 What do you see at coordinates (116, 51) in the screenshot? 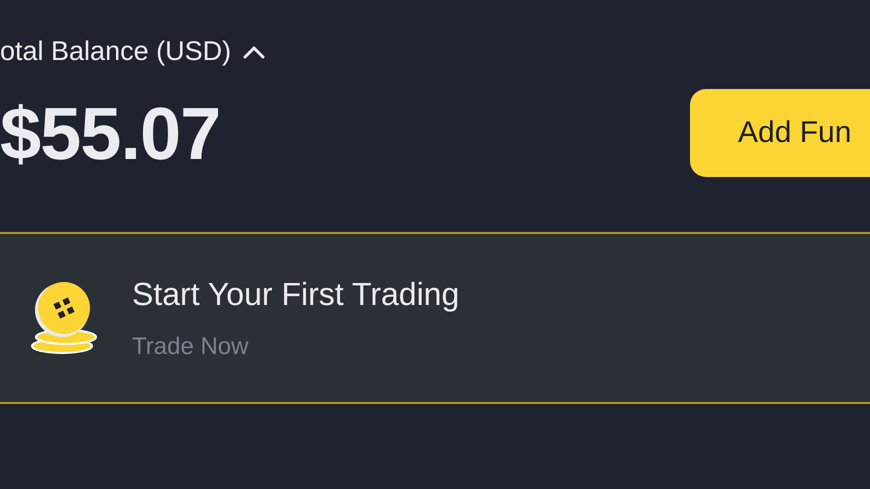
I see `balance-label: otal Balance (USD)` at bounding box center [116, 51].